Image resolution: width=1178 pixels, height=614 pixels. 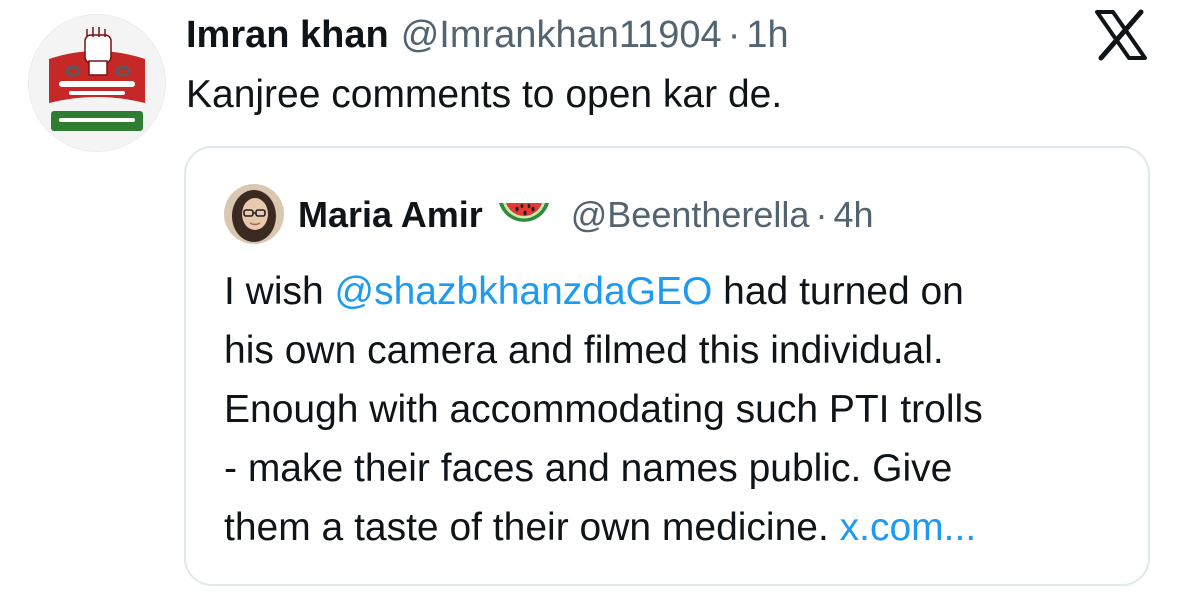 I want to click on quoted-avatar-image, so click(x=254, y=214).